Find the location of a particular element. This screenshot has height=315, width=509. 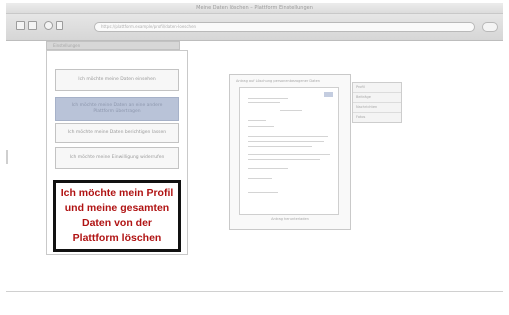

document-page is located at coordinates (289, 151).